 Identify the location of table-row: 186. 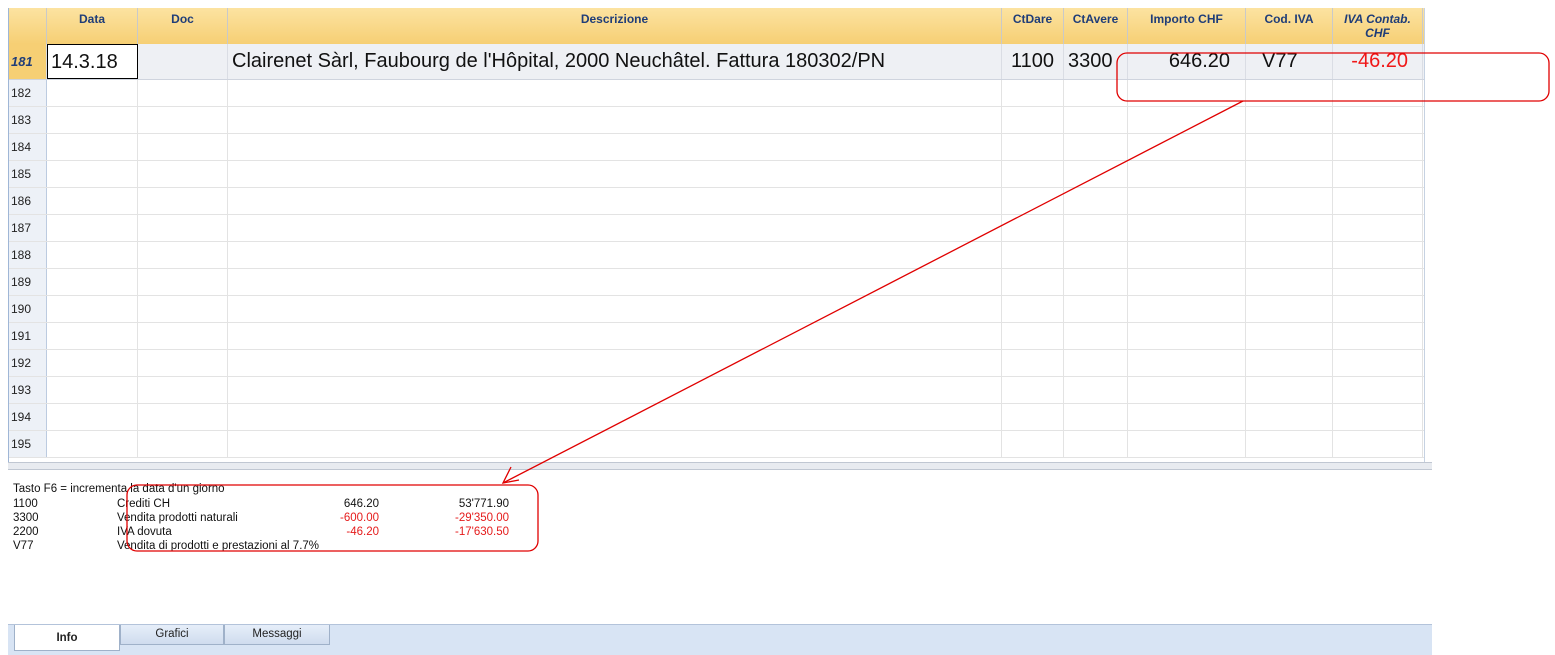
(716, 201).